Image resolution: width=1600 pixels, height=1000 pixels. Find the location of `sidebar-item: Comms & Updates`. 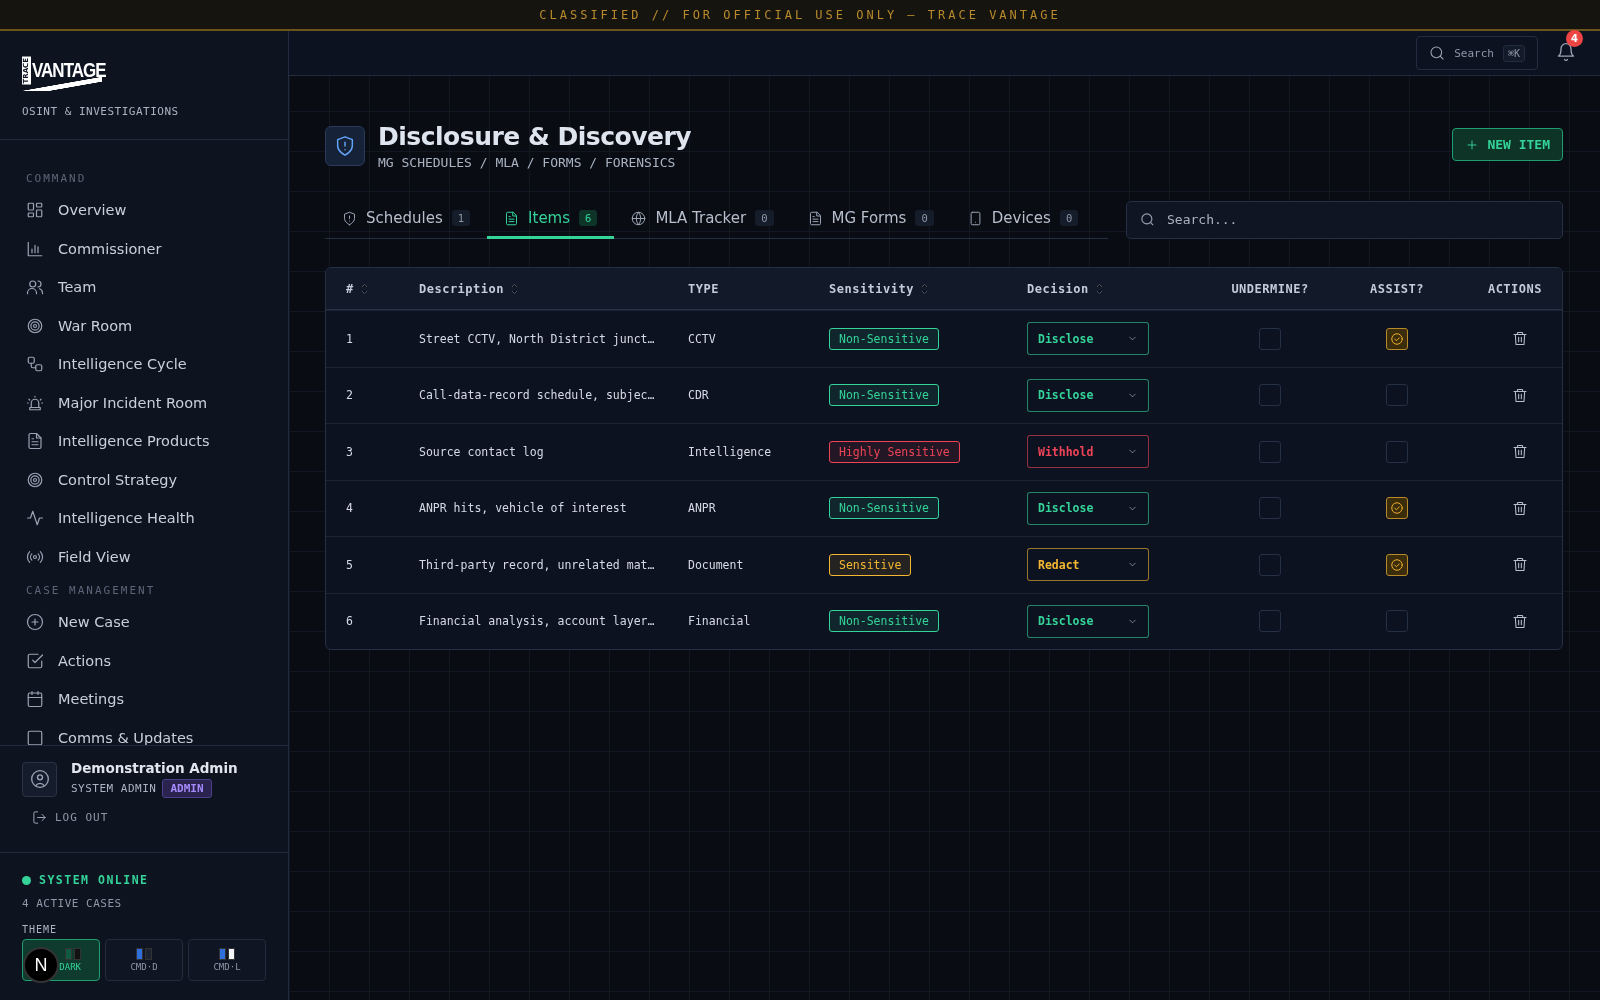

sidebar-item: Comms & Updates is located at coordinates (151, 731).